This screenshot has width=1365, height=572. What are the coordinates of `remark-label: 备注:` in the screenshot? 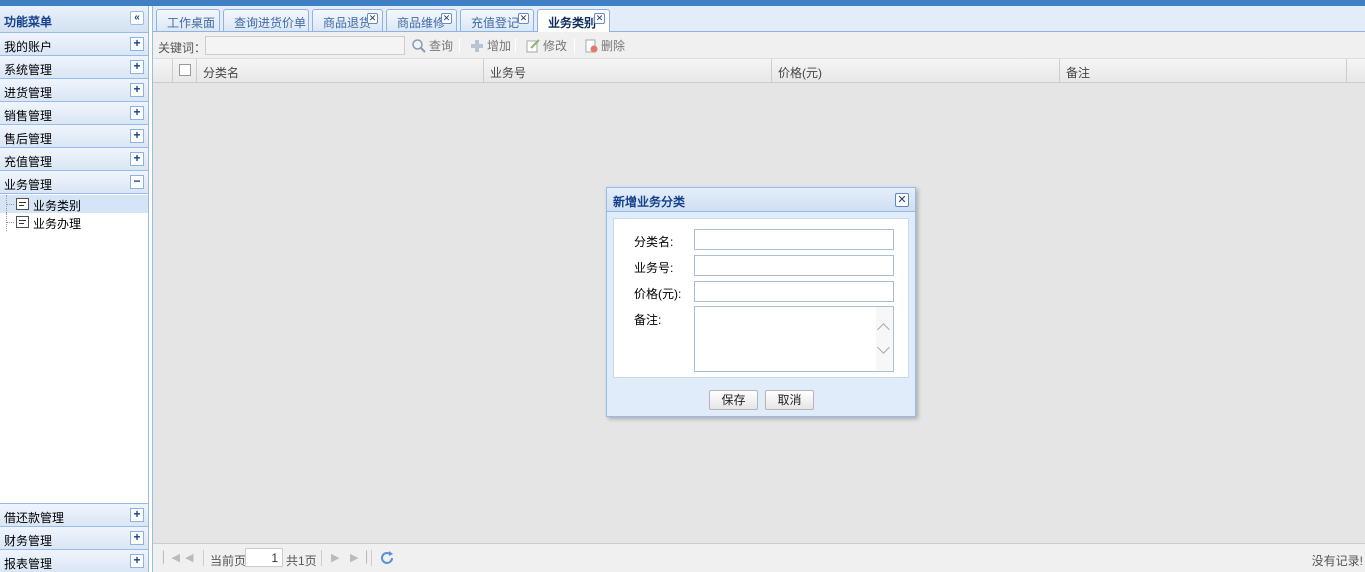 It's located at (648, 320).